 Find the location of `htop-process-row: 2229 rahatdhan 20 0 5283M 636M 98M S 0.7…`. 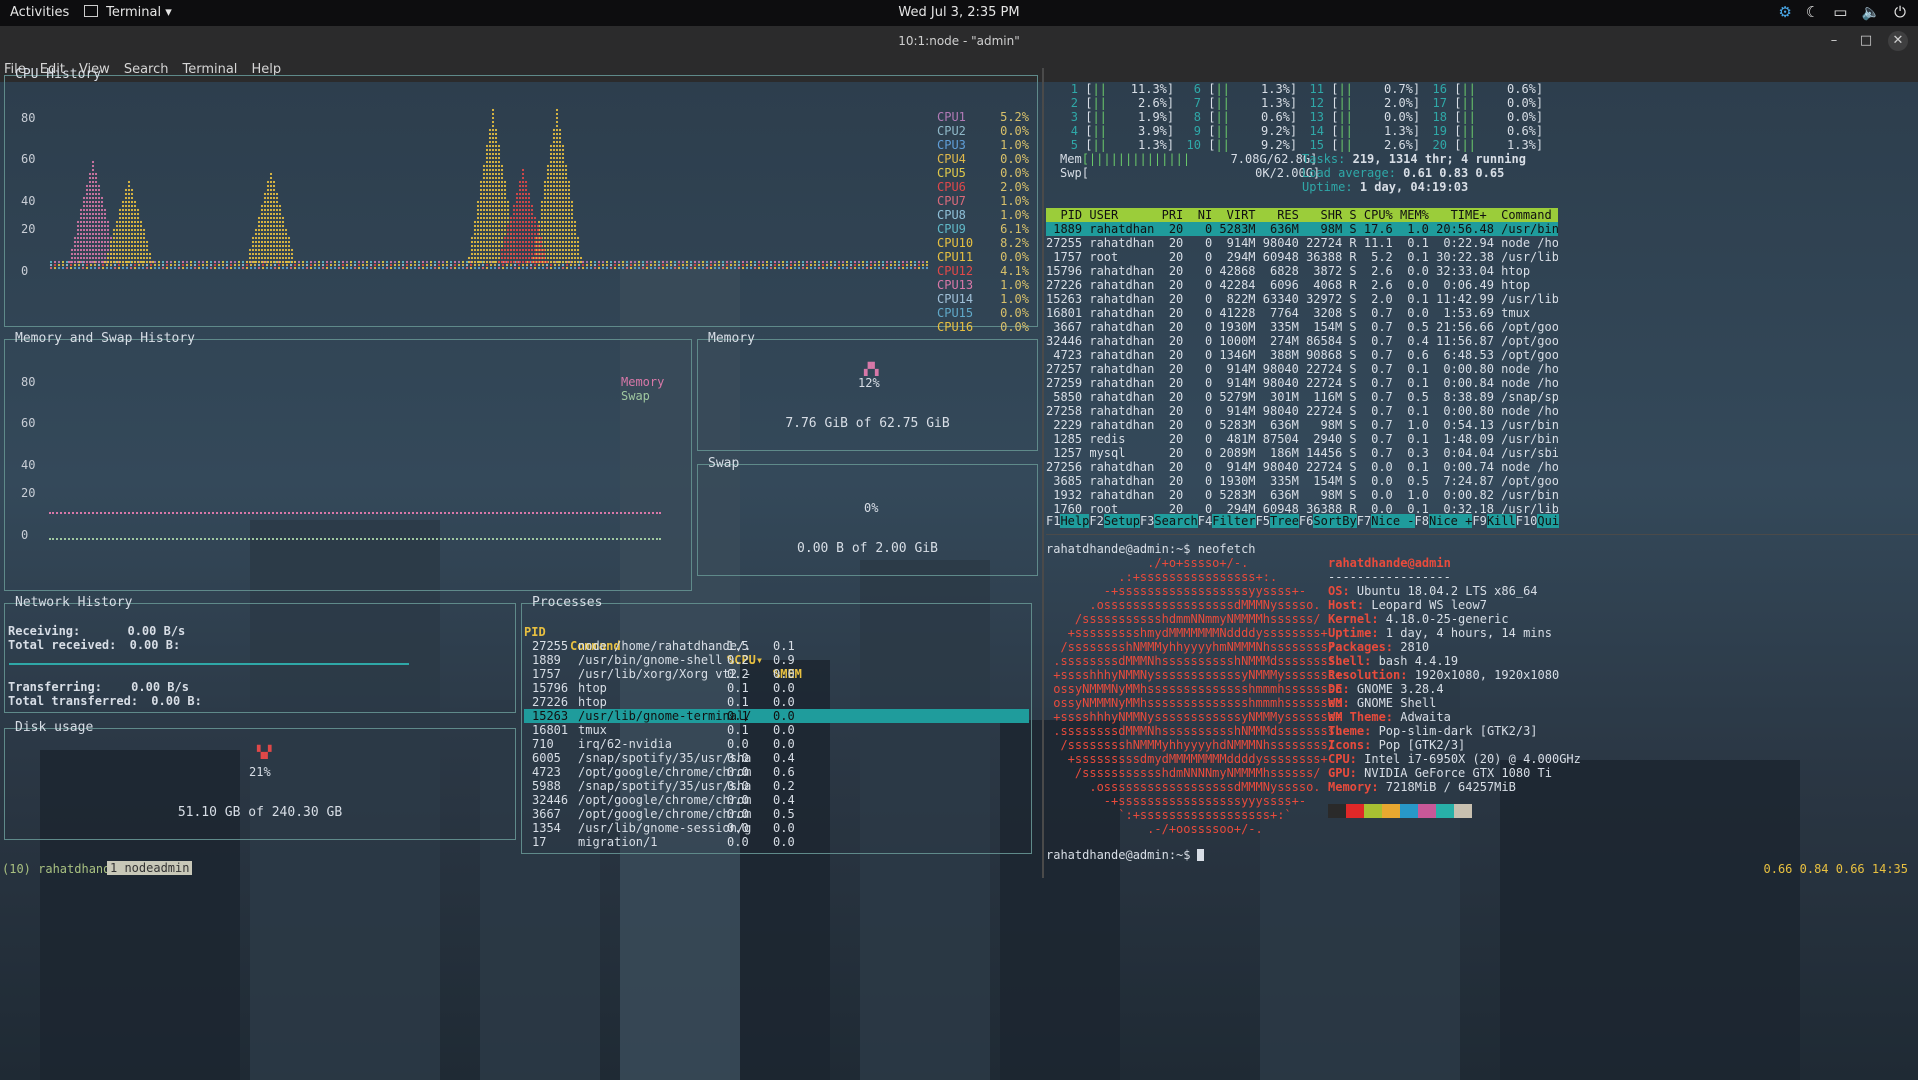

htop-process-row: 2229 rahatdhan 20 0 5283M 636M 98M S 0.7… is located at coordinates (1302, 425).